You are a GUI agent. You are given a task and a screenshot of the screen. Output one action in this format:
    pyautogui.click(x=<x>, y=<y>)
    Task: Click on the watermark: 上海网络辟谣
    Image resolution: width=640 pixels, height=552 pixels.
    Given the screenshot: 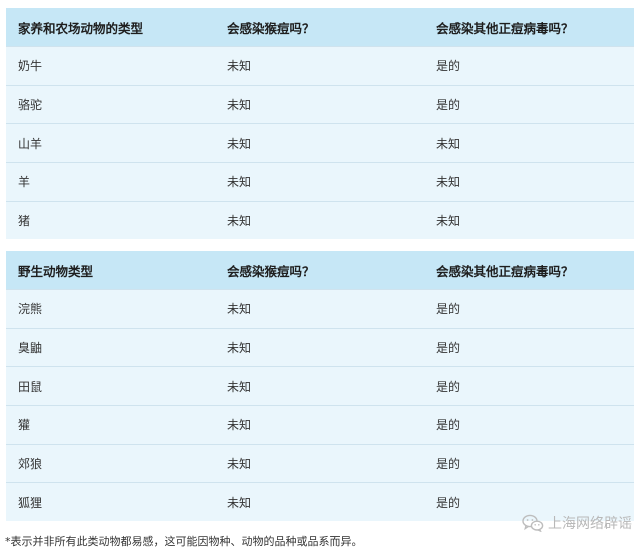 What is the action you would take?
    pyautogui.click(x=577, y=523)
    